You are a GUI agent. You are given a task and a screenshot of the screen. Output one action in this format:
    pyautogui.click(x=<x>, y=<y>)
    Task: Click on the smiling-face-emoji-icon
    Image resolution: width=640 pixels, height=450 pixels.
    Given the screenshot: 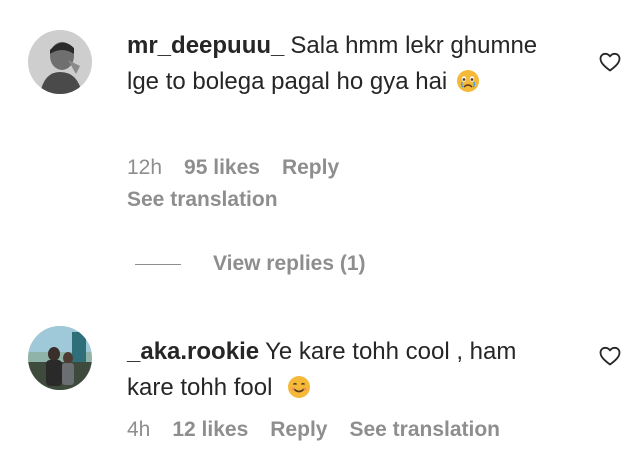 What is the action you would take?
    pyautogui.click(x=299, y=386)
    